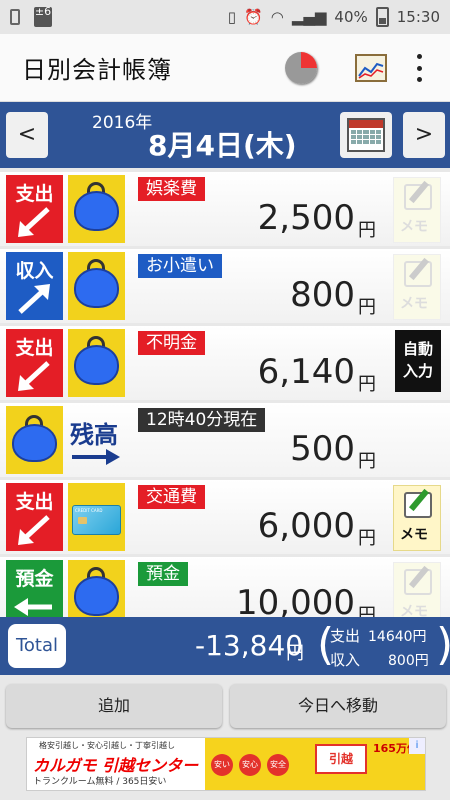  Describe the element at coordinates (306, 372) in the screenshot. I see `entry-amount: 6,140` at that location.